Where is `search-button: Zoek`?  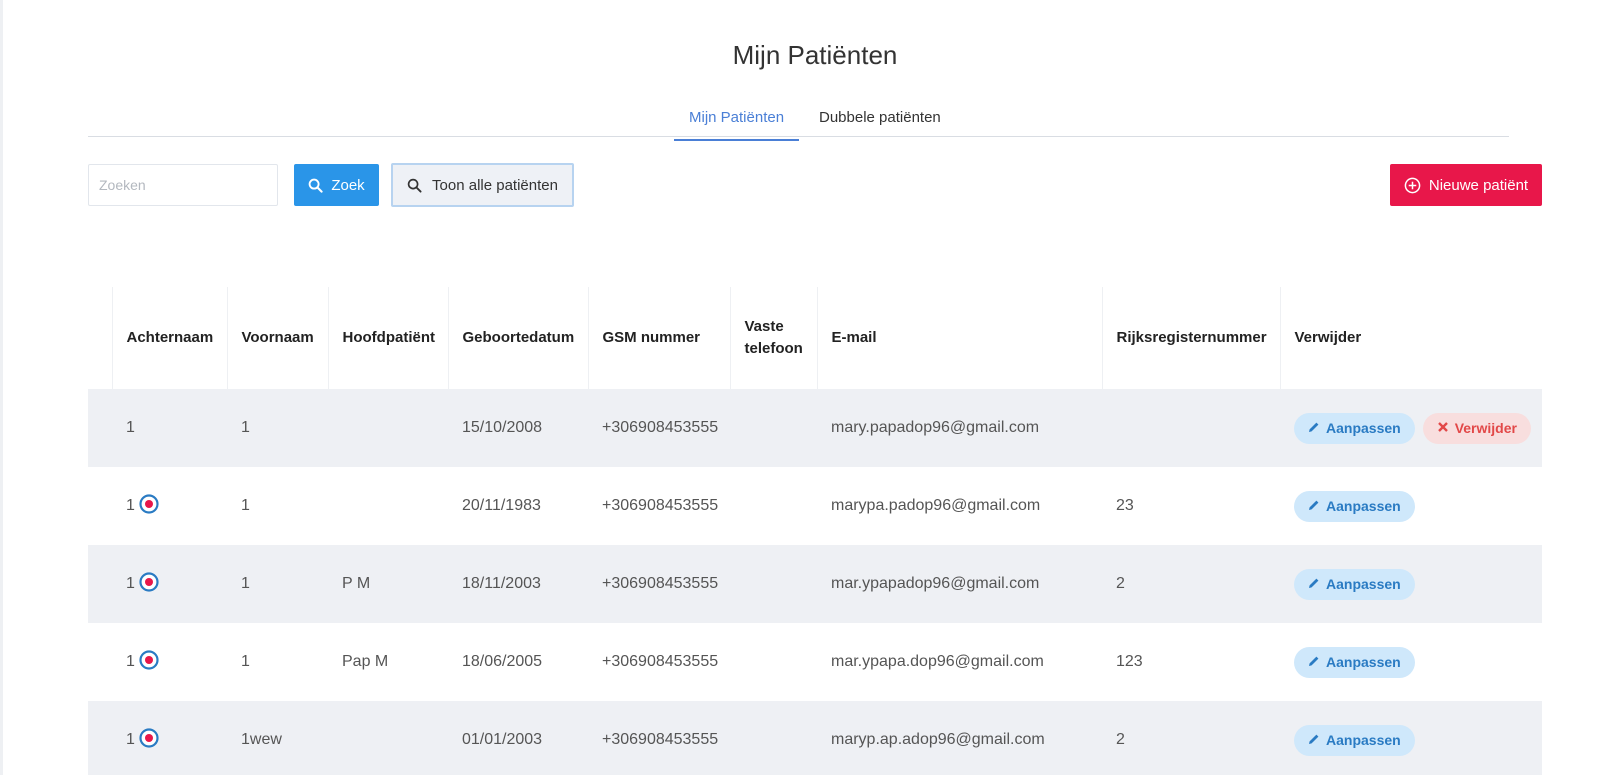 search-button: Zoek is located at coordinates (336, 185).